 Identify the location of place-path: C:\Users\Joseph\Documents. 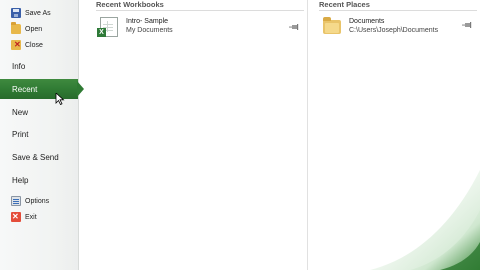
(394, 30).